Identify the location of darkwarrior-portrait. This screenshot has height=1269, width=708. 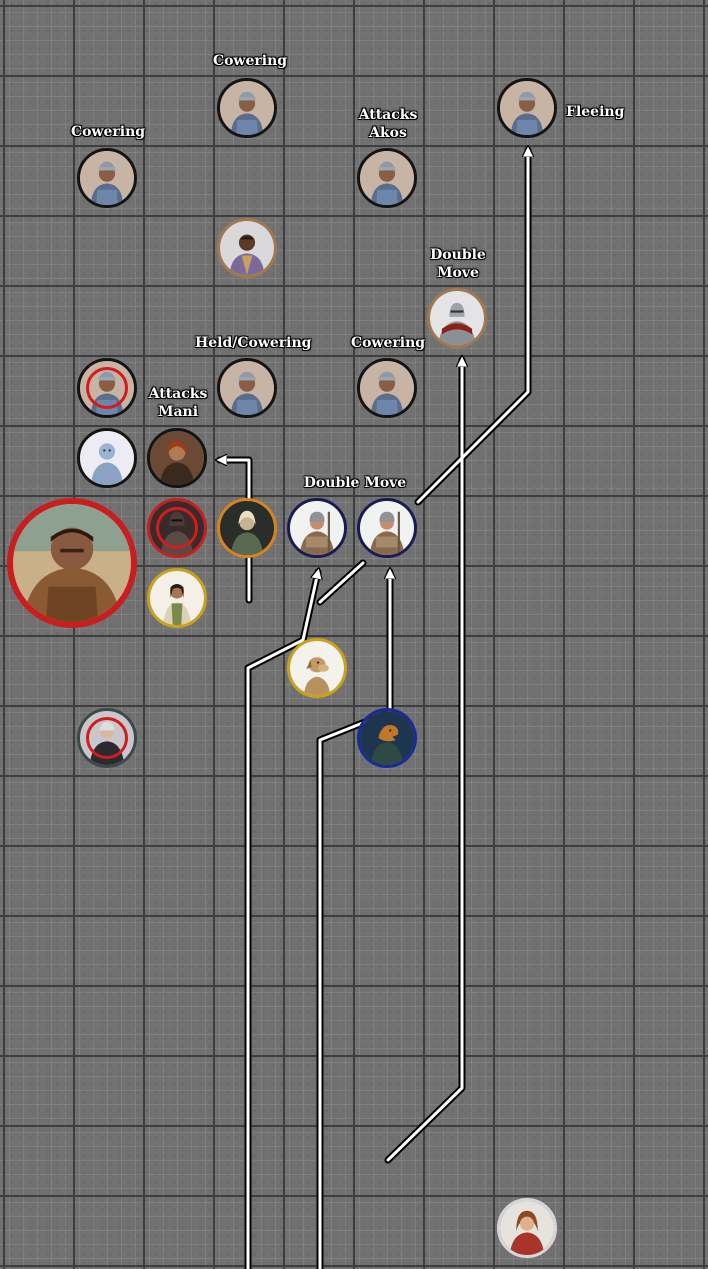
(177, 528).